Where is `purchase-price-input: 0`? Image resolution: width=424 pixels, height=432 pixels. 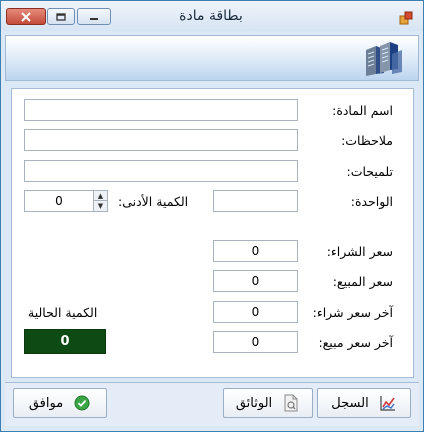
purchase-price-input: 0 is located at coordinates (255, 251).